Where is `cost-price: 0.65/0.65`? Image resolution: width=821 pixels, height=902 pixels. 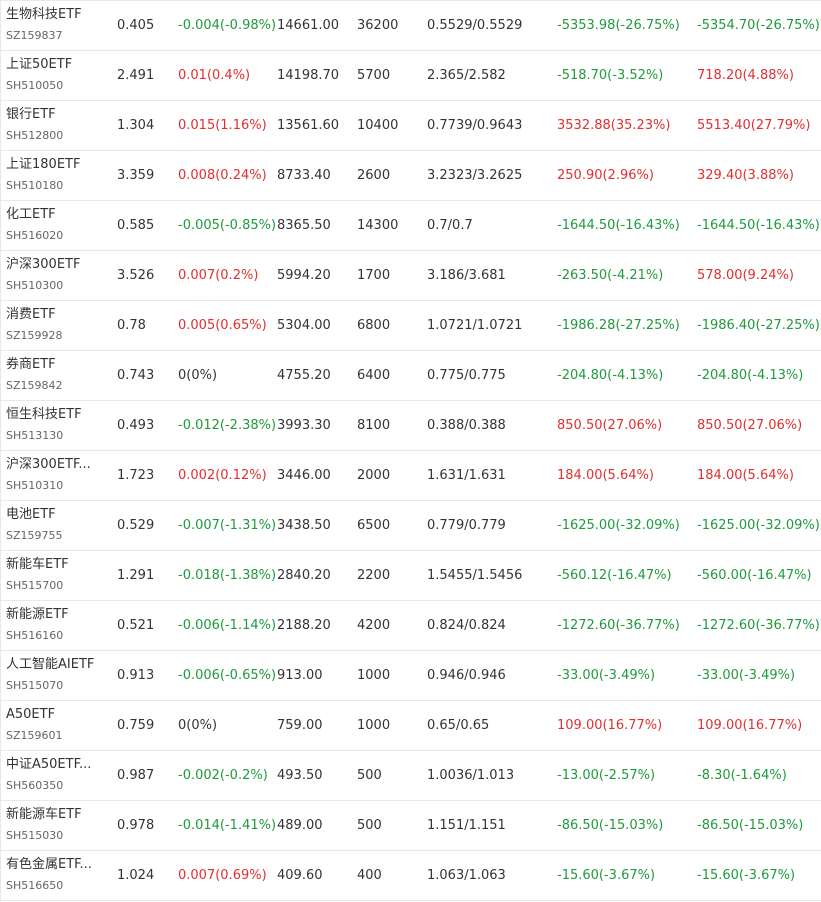
cost-price: 0.65/0.65 is located at coordinates (458, 725).